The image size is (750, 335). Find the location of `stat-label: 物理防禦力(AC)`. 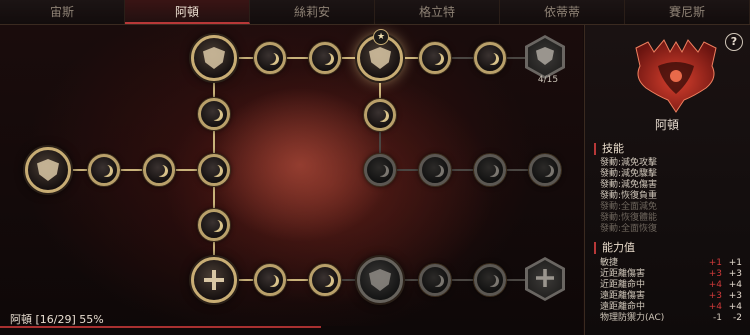

stat-label: 物理防禦力(AC) is located at coordinates (632, 318).